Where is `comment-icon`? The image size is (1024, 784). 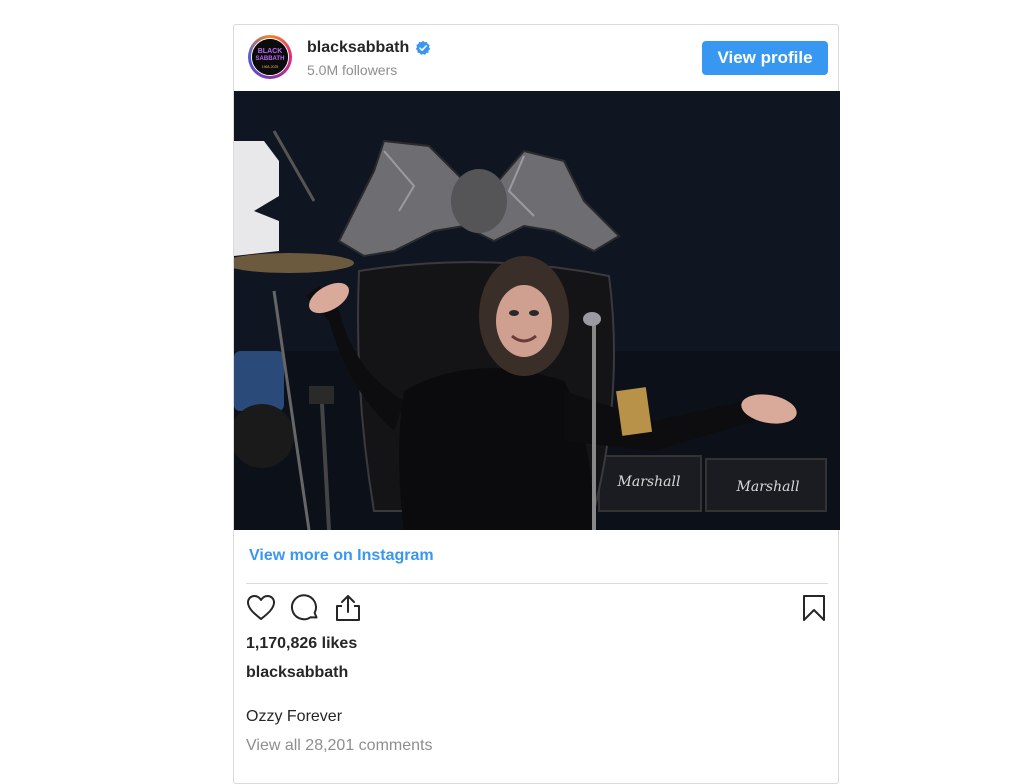
comment-icon is located at coordinates (305, 608).